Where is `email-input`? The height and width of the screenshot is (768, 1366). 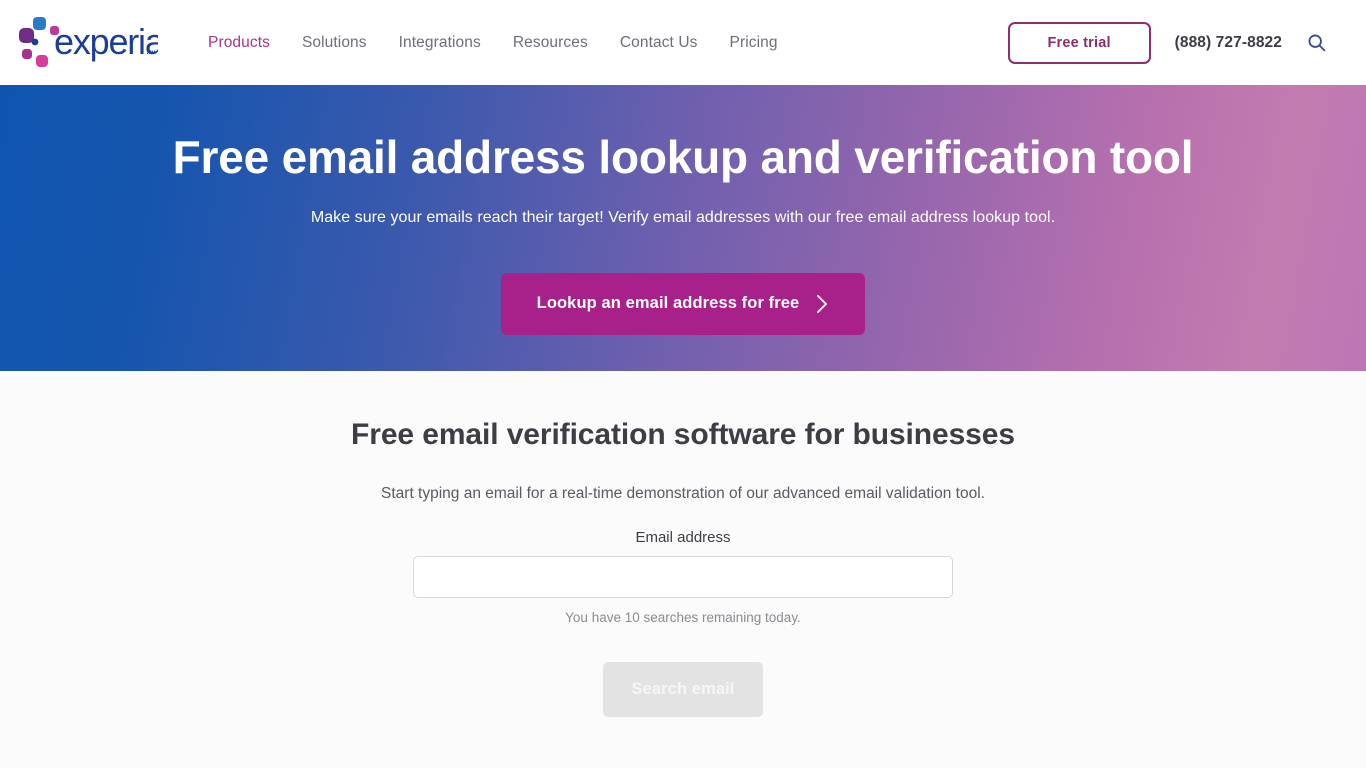 email-input is located at coordinates (683, 577).